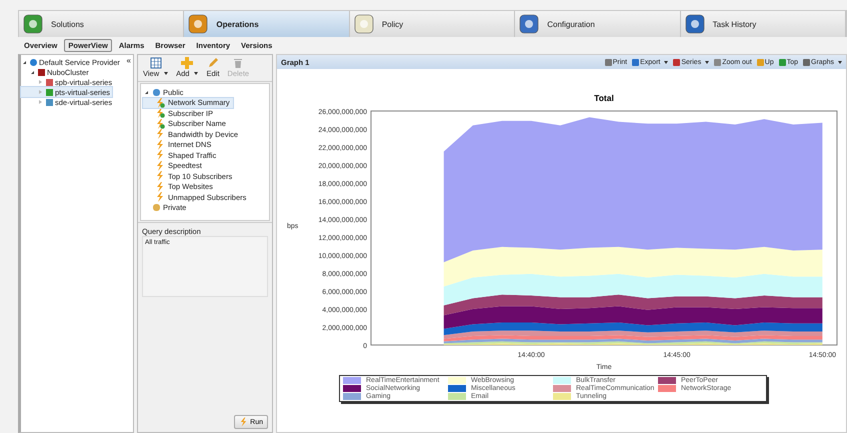  Describe the element at coordinates (267, 24) in the screenshot. I see `main-tab: Operations` at that location.